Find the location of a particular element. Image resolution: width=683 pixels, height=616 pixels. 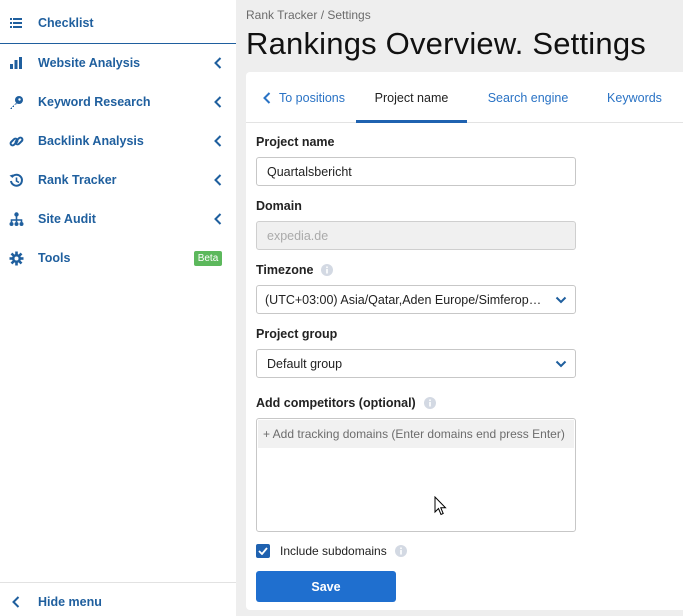

sidebar-item-site-audit: Site Audit is located at coordinates (118, 219).